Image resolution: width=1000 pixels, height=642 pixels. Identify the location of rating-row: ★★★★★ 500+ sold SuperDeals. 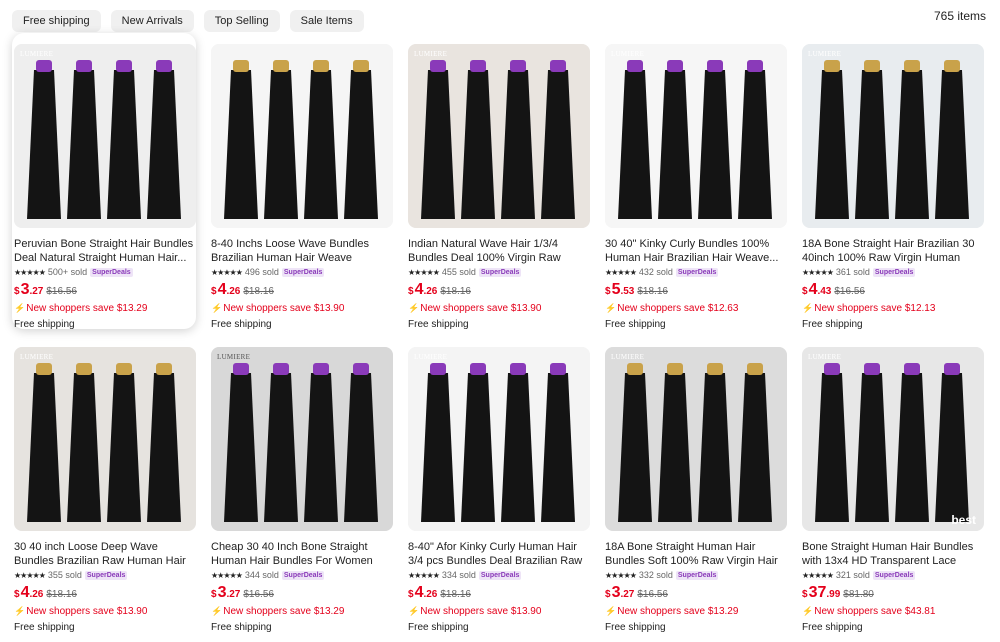
(73, 272).